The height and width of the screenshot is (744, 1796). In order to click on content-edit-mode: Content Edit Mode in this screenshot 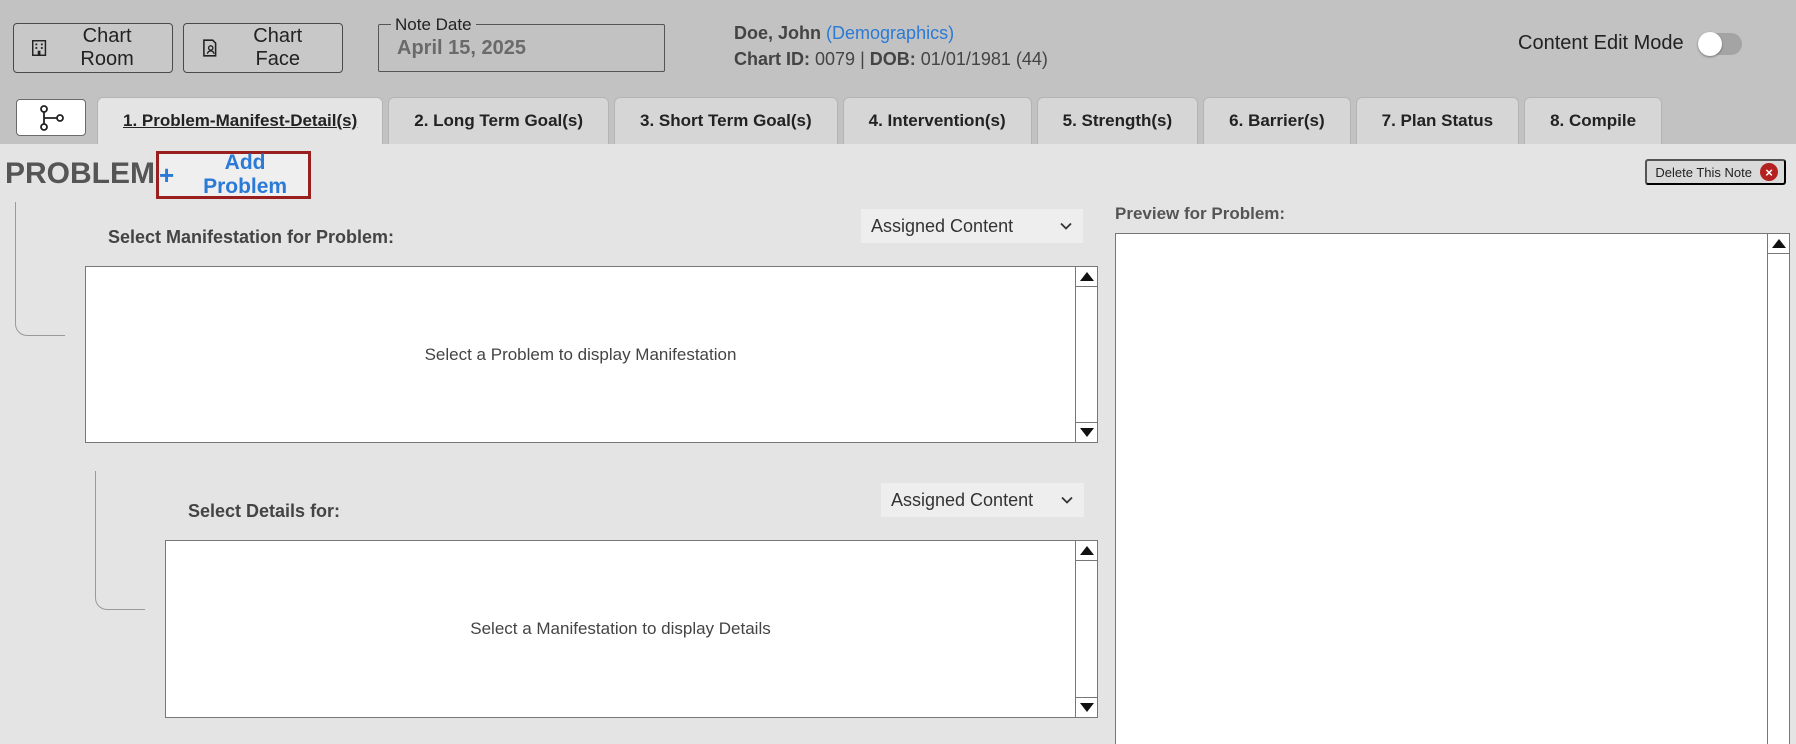, I will do `click(1630, 43)`.